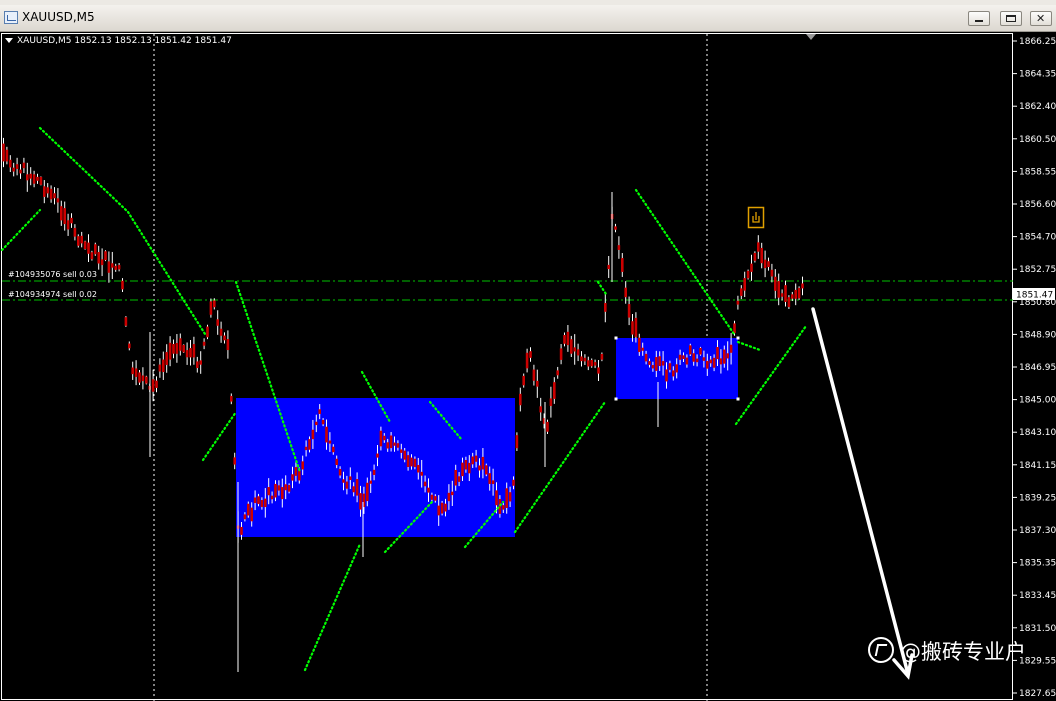  Describe the element at coordinates (52, 274) in the screenshot. I see `order-label: #104935076 sell 0.03` at that location.